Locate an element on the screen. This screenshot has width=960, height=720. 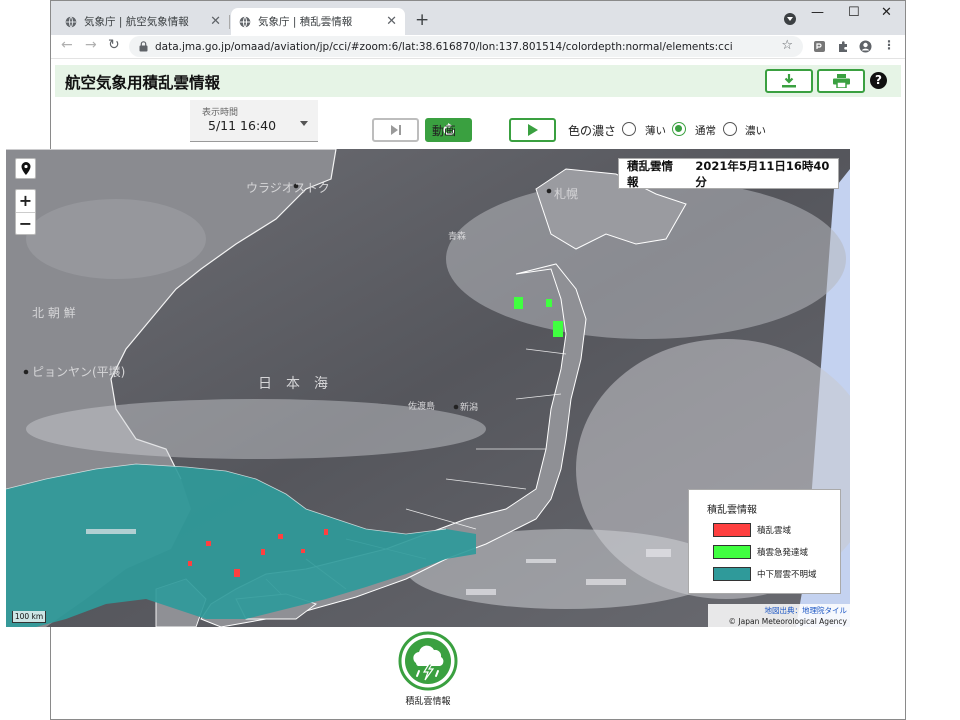
tab-cumulonimbus-info: 気象庁 | 積乱雲情報 ✕ is located at coordinates (318, 21).